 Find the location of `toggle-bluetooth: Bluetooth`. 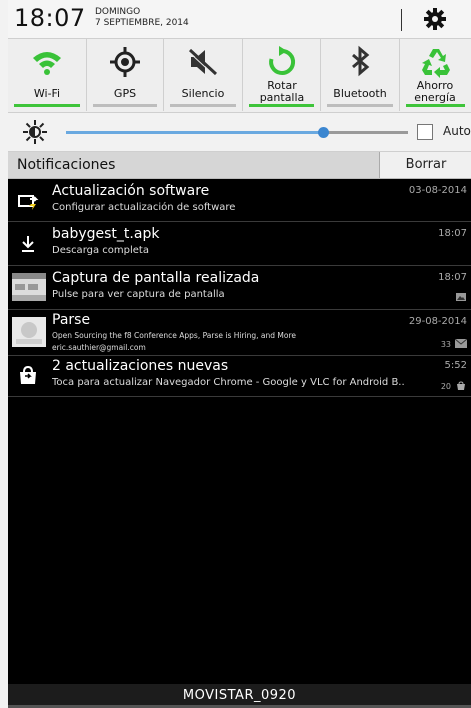

toggle-bluetooth: Bluetooth is located at coordinates (360, 75).